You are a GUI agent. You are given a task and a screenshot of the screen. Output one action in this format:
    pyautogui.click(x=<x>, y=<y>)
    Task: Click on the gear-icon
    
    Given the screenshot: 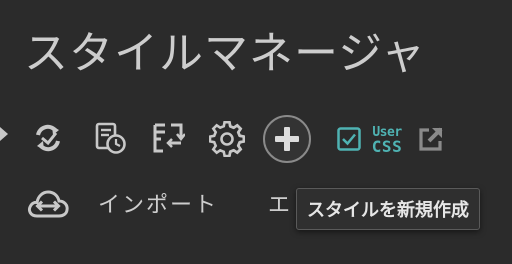 What is the action you would take?
    pyautogui.click(x=227, y=139)
    